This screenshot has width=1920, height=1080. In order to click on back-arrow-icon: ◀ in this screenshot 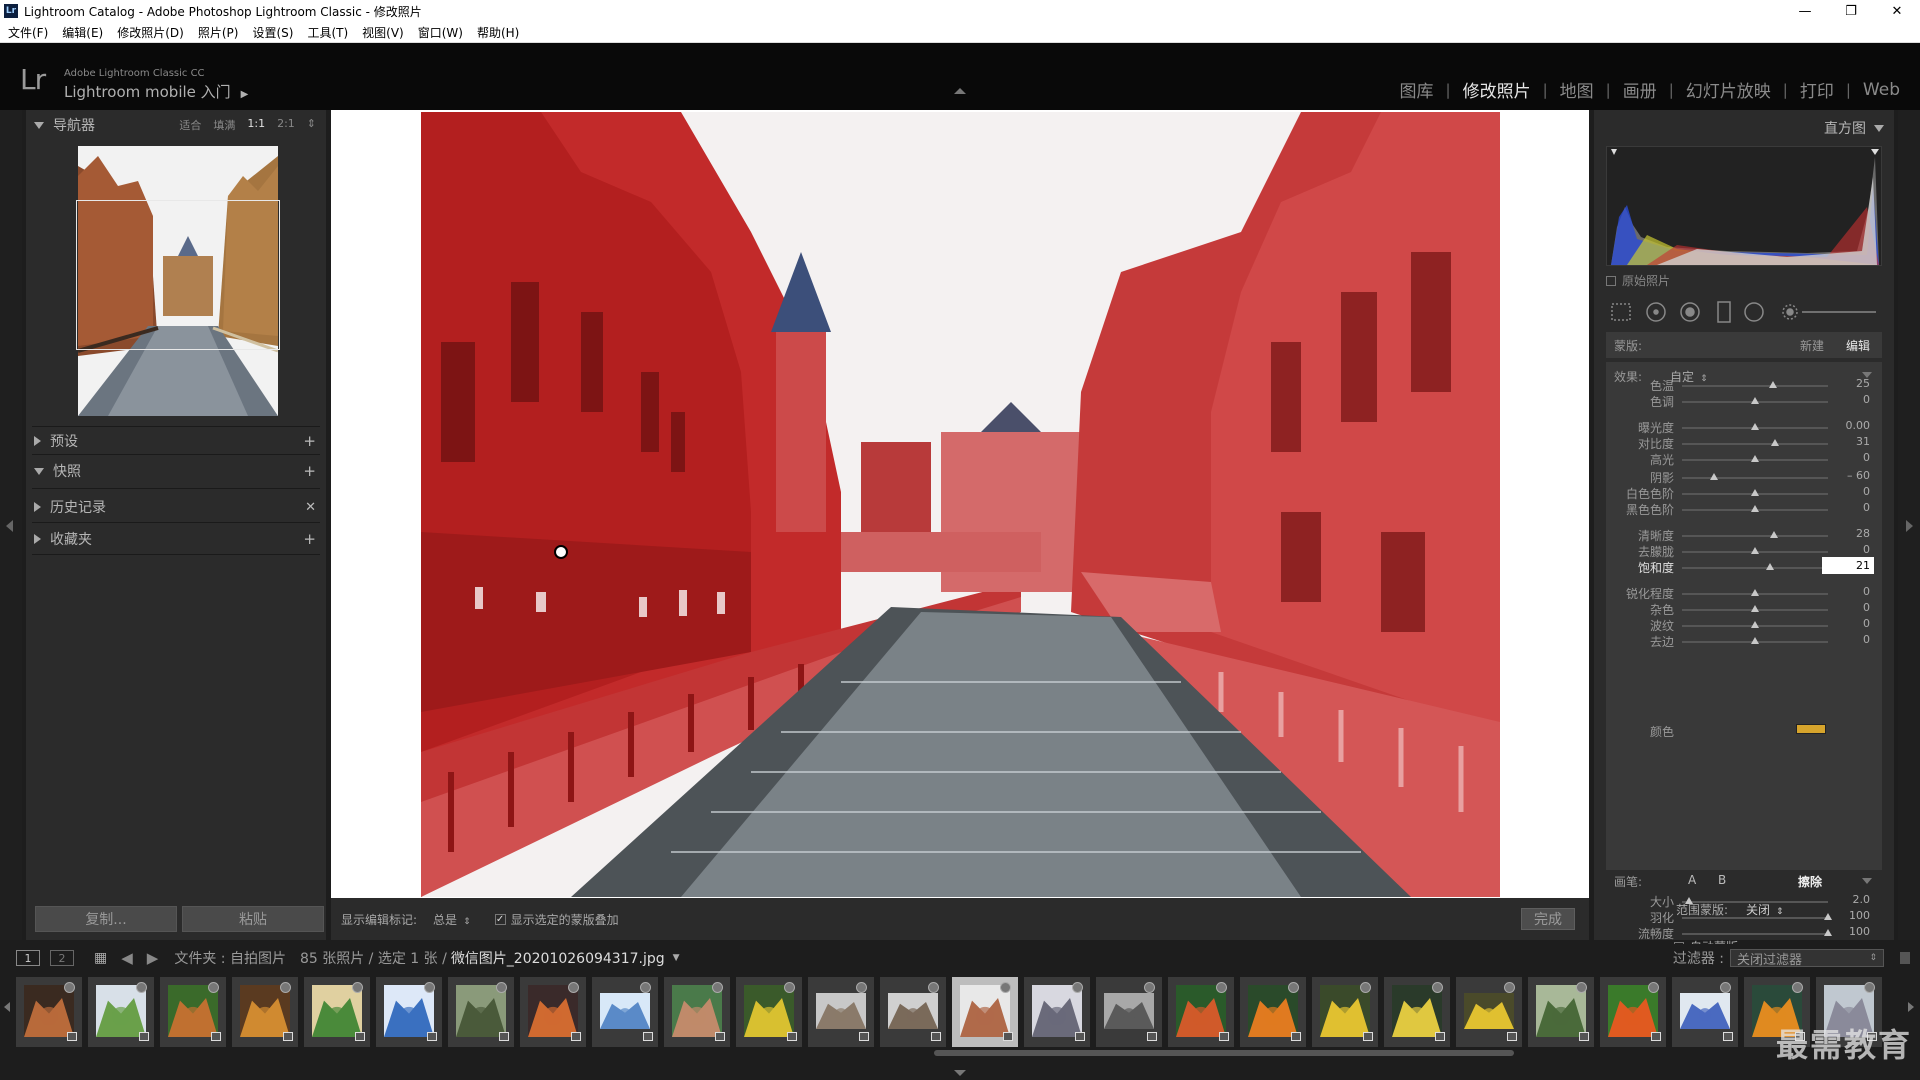, I will do `click(127, 958)`.